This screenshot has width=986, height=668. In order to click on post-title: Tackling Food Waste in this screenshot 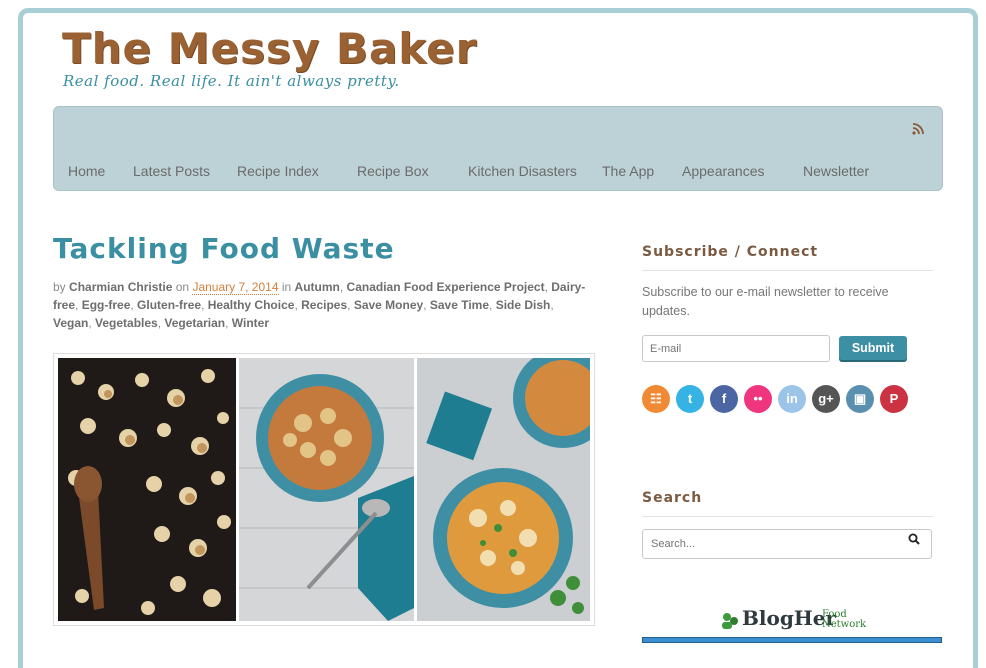, I will do `click(224, 248)`.